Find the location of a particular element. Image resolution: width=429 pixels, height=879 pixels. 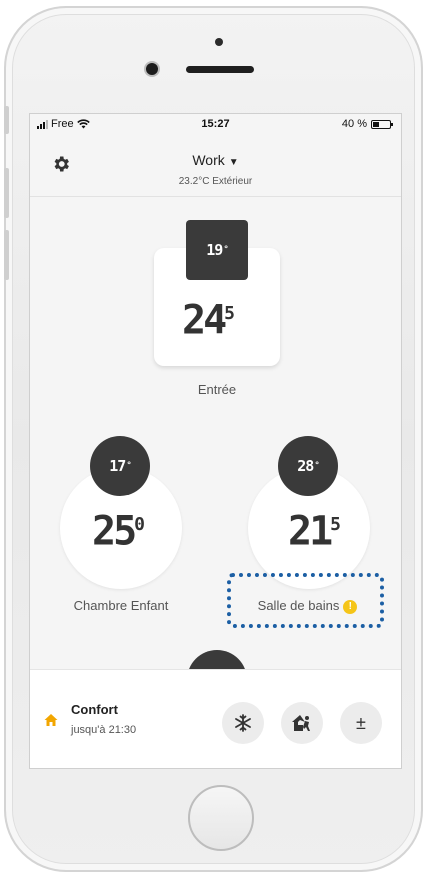

setpoint-value: 28 is located at coordinates (305, 466).